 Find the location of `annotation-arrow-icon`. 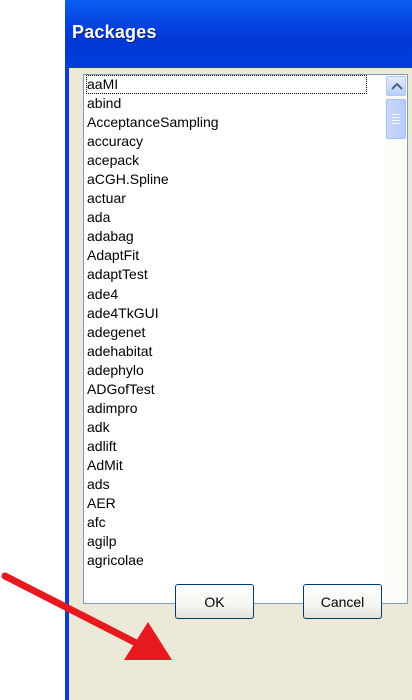

annotation-arrow-icon is located at coordinates (86, 616).